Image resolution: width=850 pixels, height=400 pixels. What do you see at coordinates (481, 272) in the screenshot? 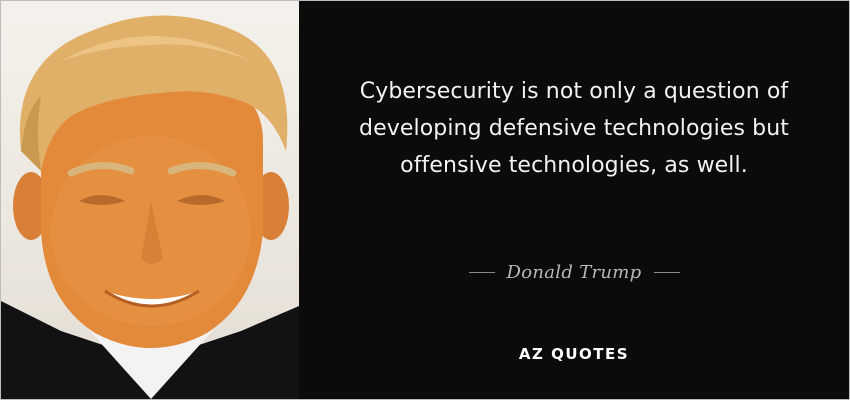
I see `author-rule-left` at bounding box center [481, 272].